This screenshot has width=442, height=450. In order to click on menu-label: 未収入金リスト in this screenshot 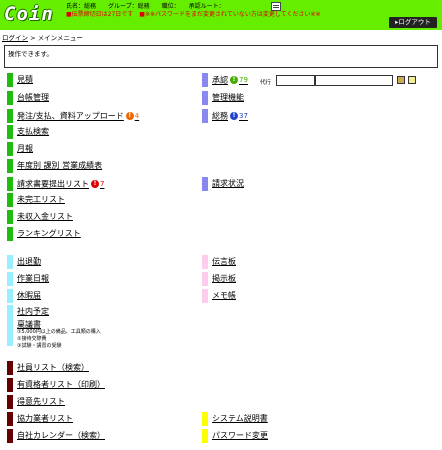, I will do `click(45, 216)`.